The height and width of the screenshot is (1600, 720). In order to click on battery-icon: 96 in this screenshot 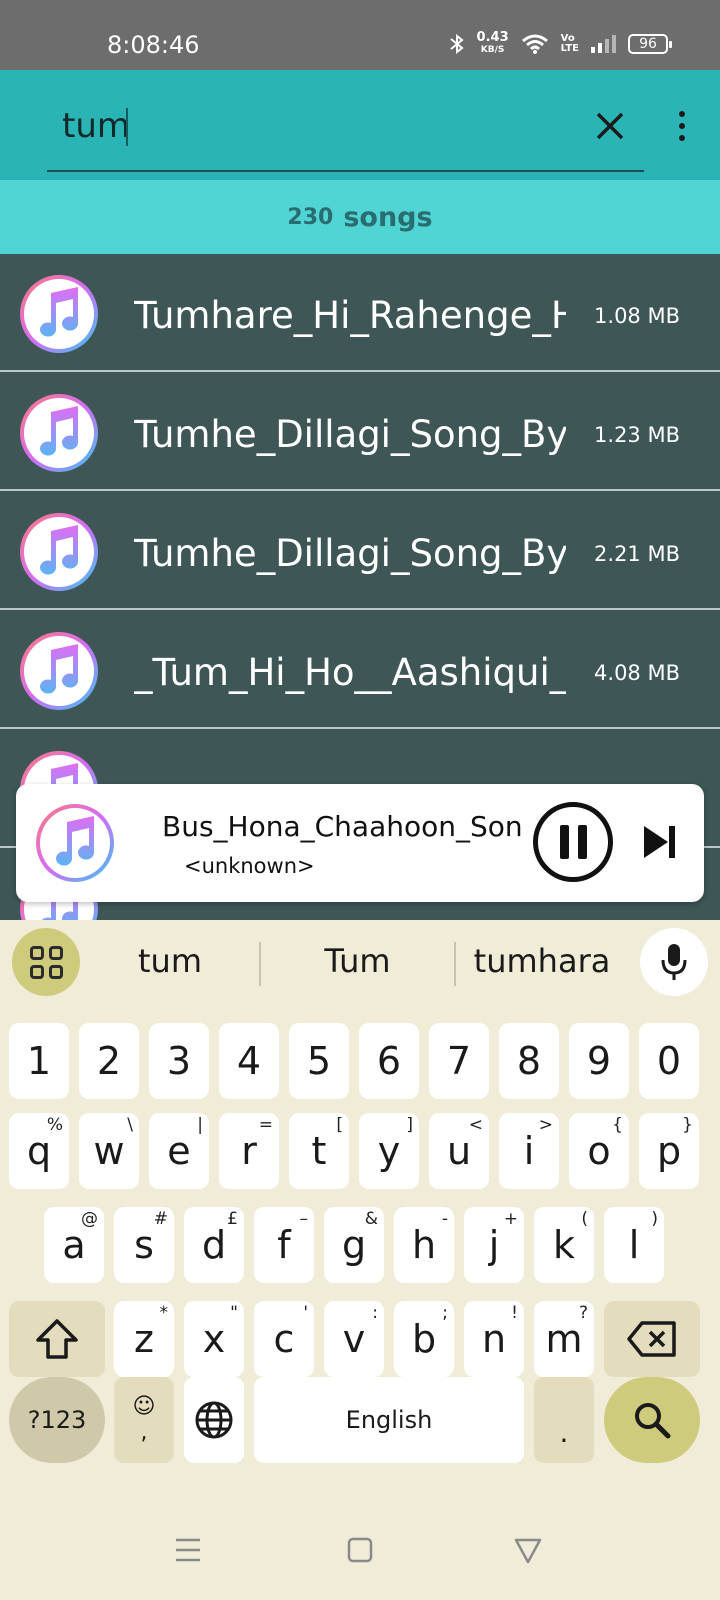, I will do `click(650, 44)`.